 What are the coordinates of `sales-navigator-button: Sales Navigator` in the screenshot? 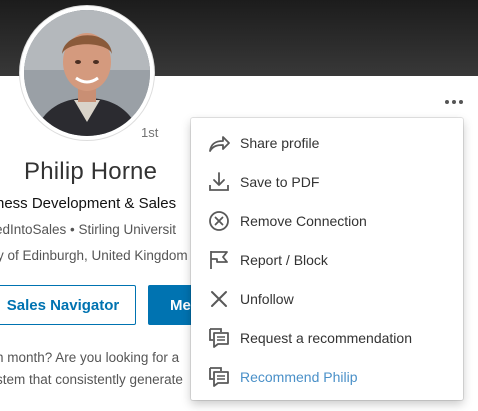 It's located at (68, 305).